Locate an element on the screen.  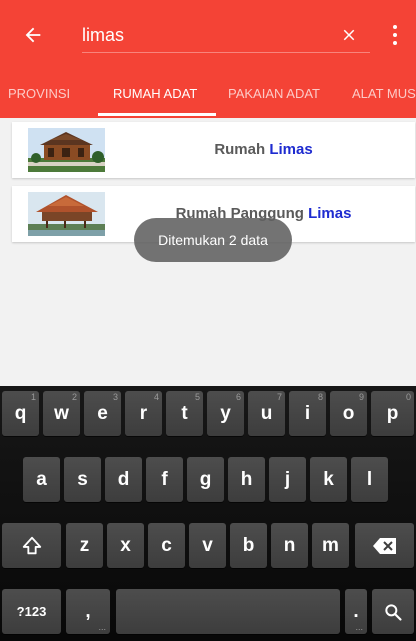
search-key is located at coordinates (393, 611).